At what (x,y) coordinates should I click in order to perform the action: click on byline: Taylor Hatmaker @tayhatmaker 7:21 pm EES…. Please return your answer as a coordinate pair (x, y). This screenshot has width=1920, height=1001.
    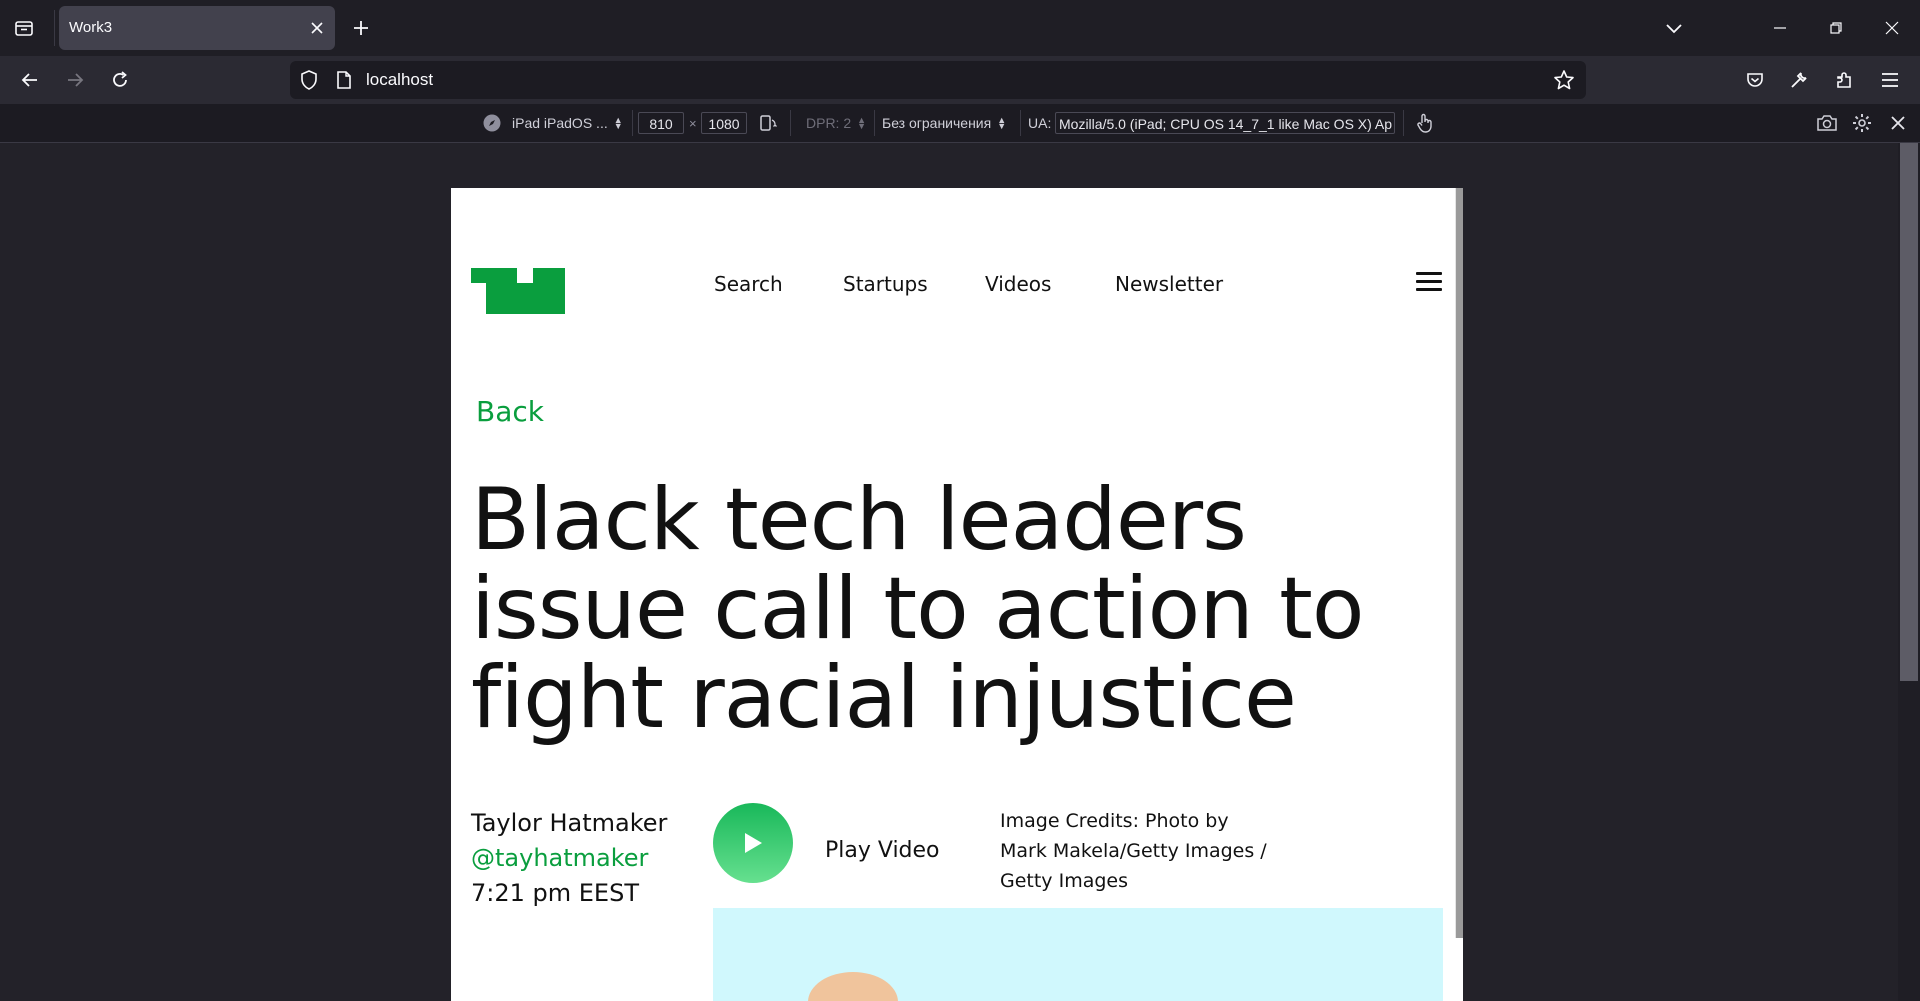
    Looking at the image, I should click on (569, 858).